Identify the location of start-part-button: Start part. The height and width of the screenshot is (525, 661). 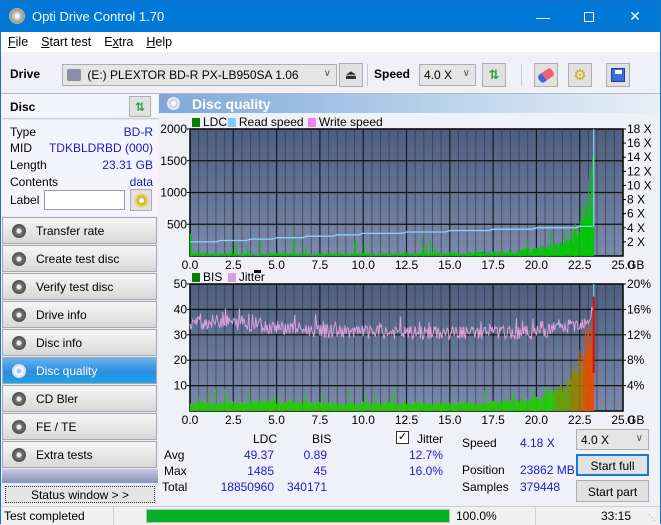
(612, 491).